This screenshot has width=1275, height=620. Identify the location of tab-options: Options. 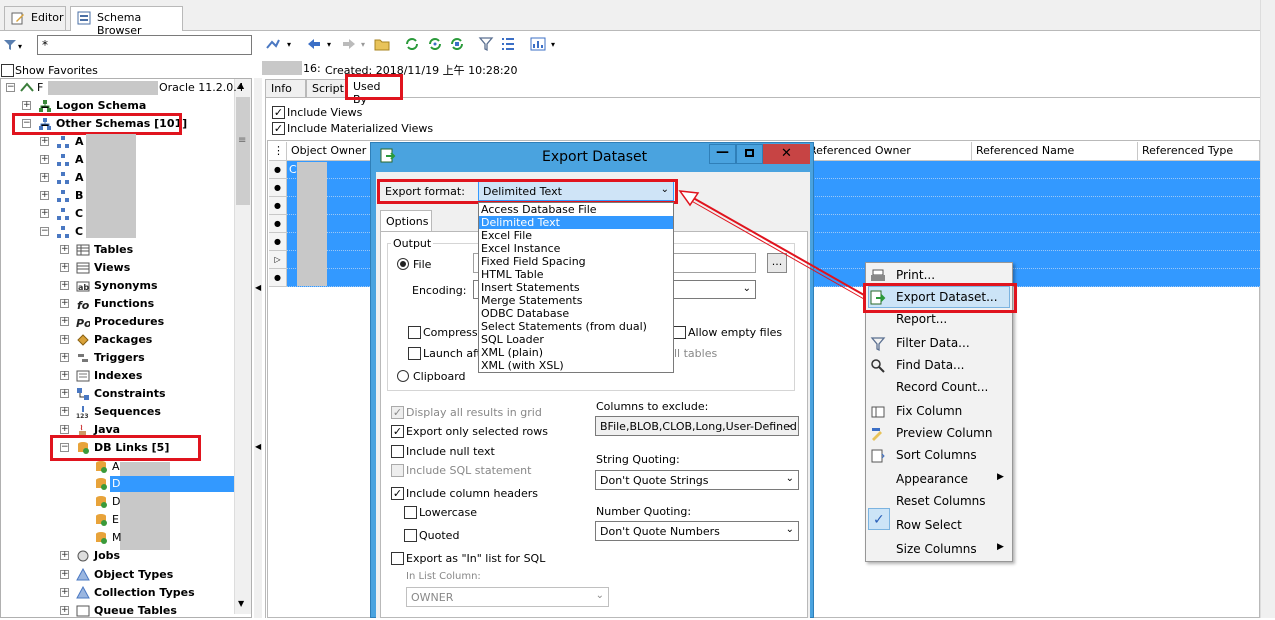
(406, 221).